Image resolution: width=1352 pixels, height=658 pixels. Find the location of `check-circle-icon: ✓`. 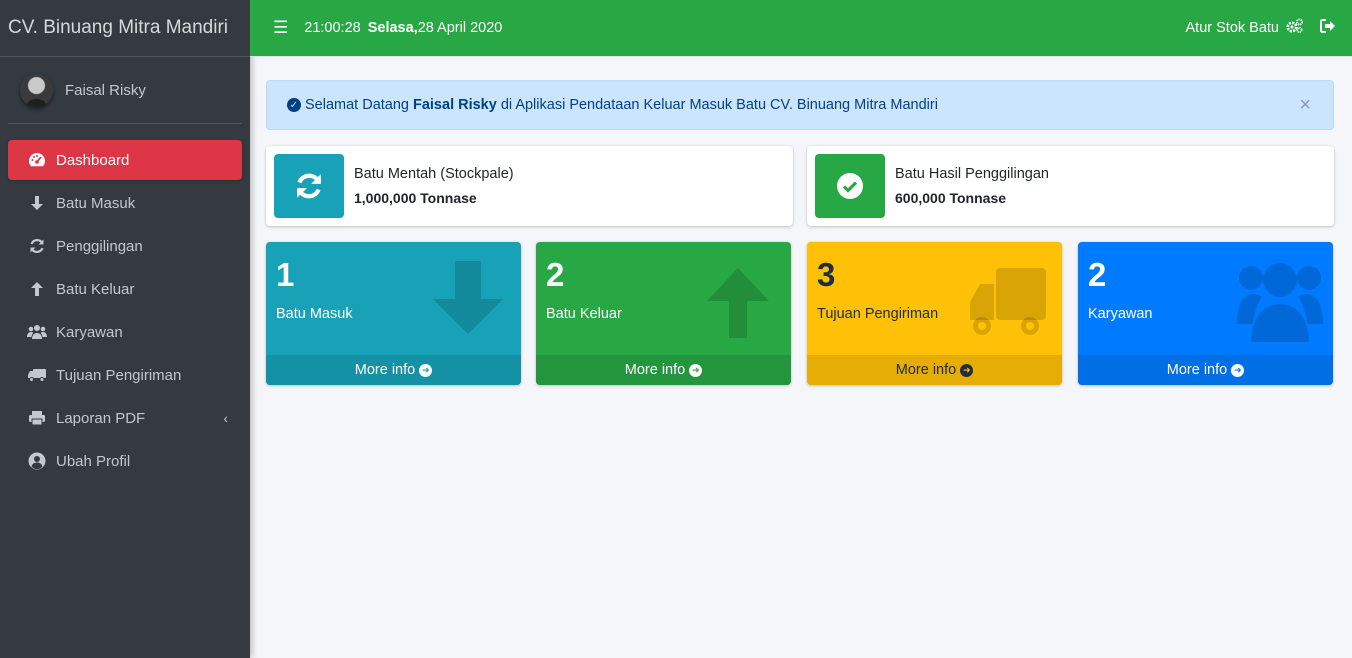

check-circle-icon: ✓ is located at coordinates (294, 105).